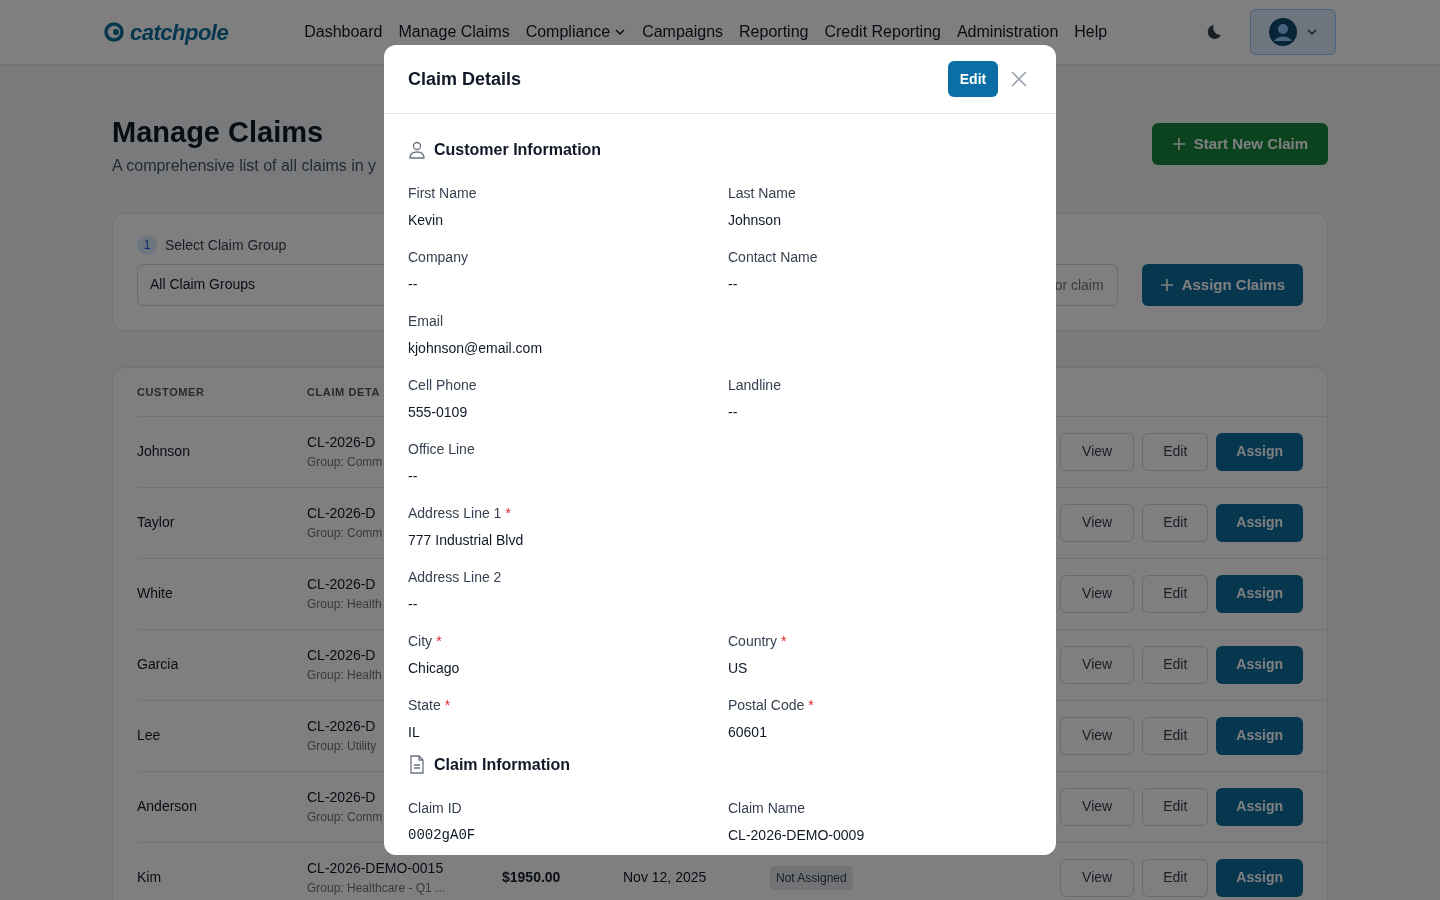 This screenshot has height=900, width=1440. I want to click on field-label: Address Line 2, so click(455, 577).